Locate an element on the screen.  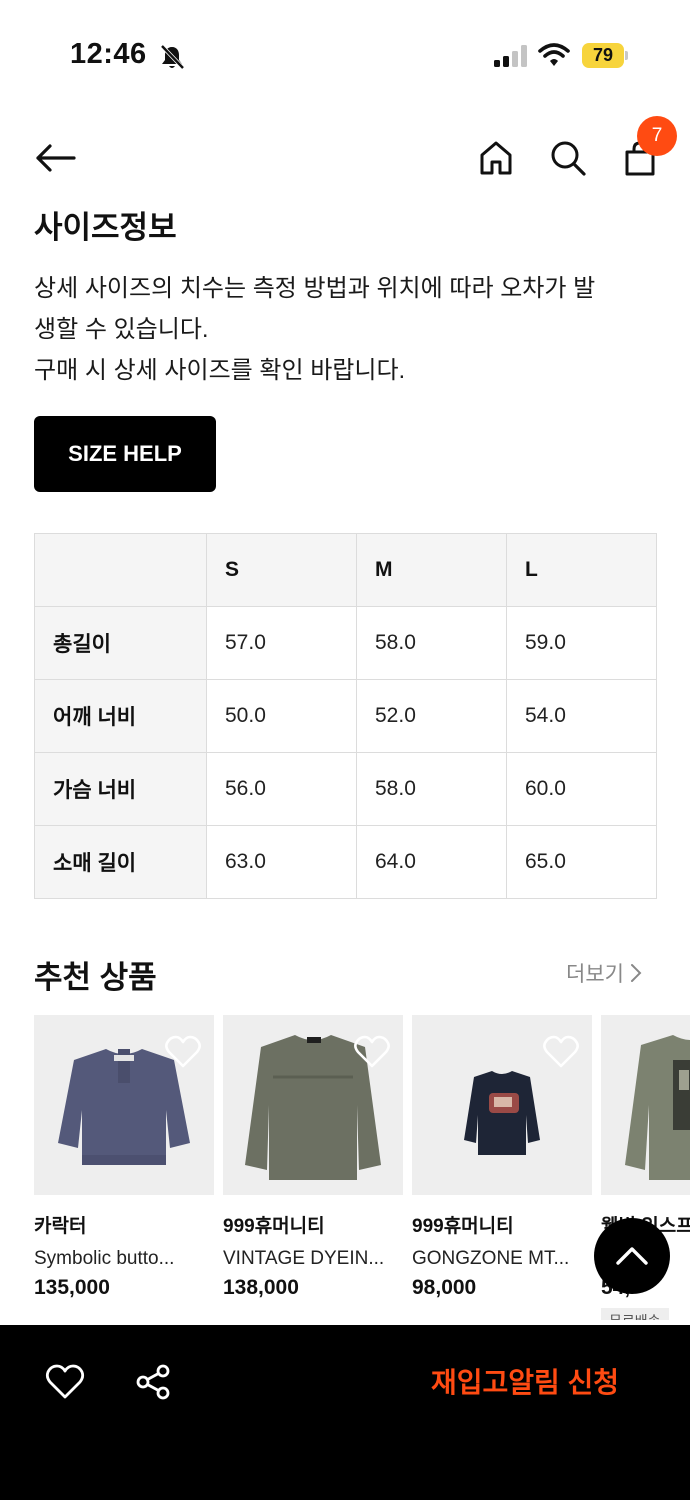
measurement-label: 어깨 너비 is located at coordinates (120, 716).